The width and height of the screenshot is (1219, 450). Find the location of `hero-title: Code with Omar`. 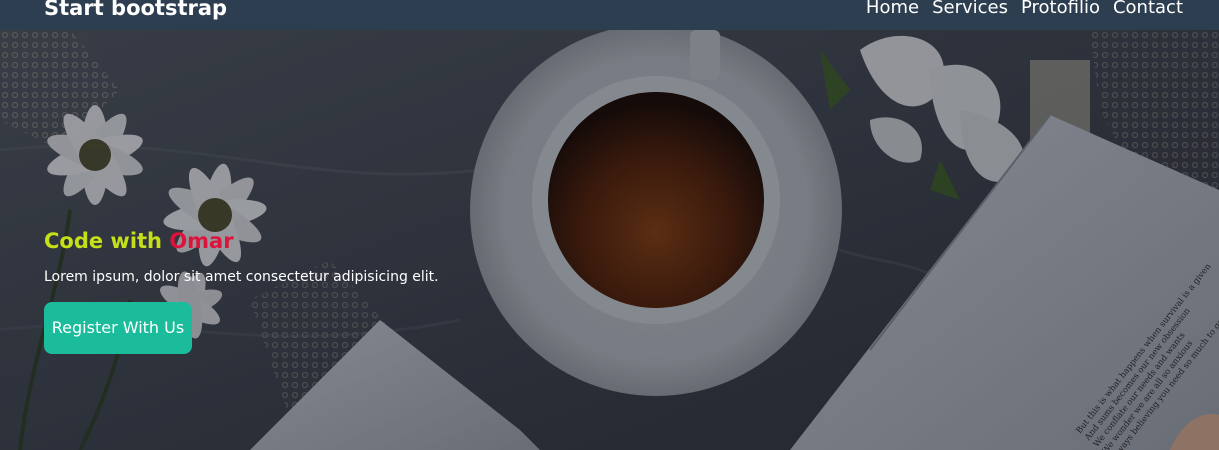

hero-title: Code with Omar is located at coordinates (241, 241).